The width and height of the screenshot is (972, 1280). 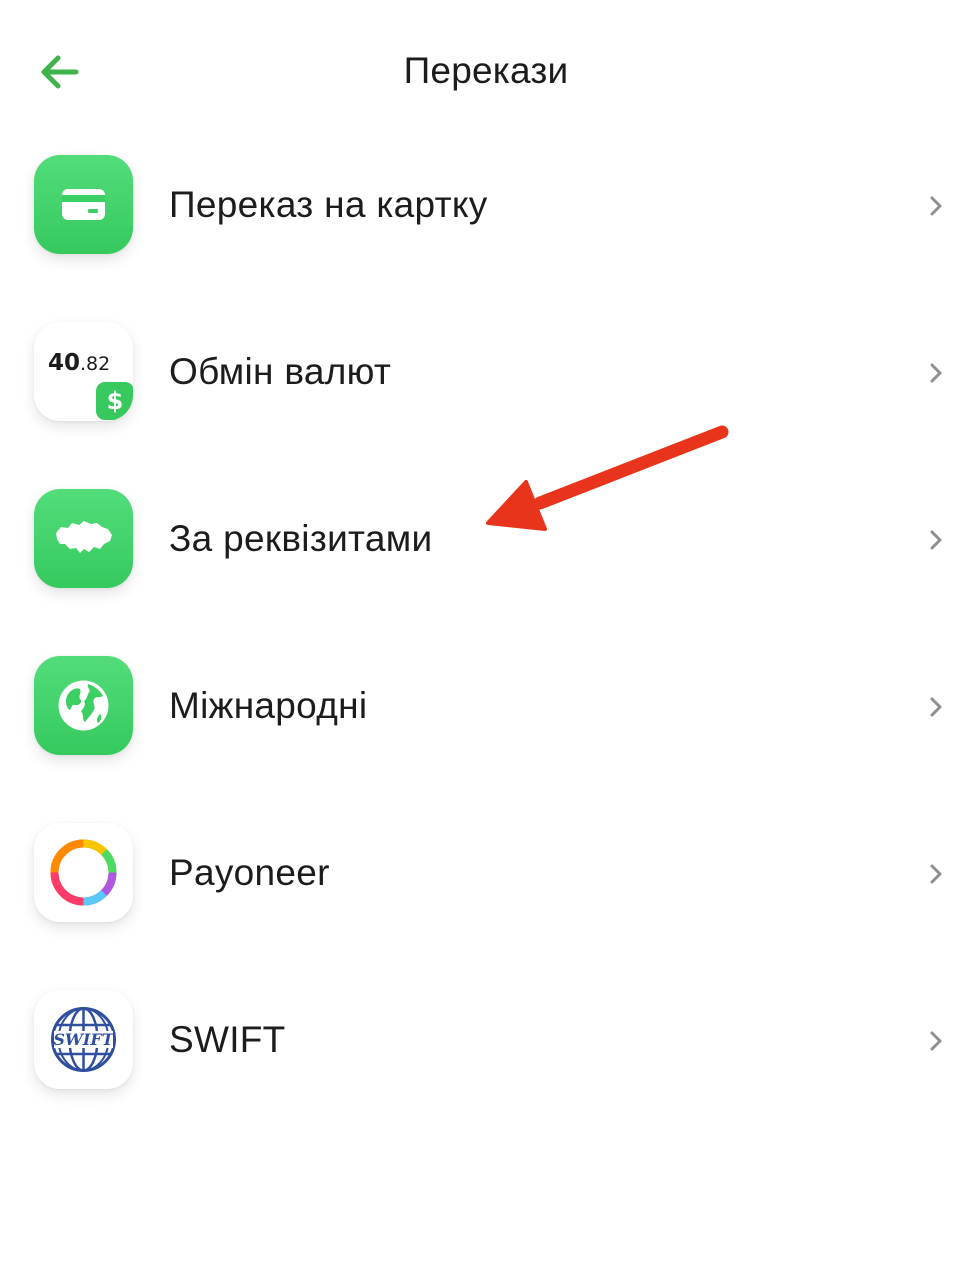 What do you see at coordinates (83, 705) in the screenshot?
I see `globe-icon` at bounding box center [83, 705].